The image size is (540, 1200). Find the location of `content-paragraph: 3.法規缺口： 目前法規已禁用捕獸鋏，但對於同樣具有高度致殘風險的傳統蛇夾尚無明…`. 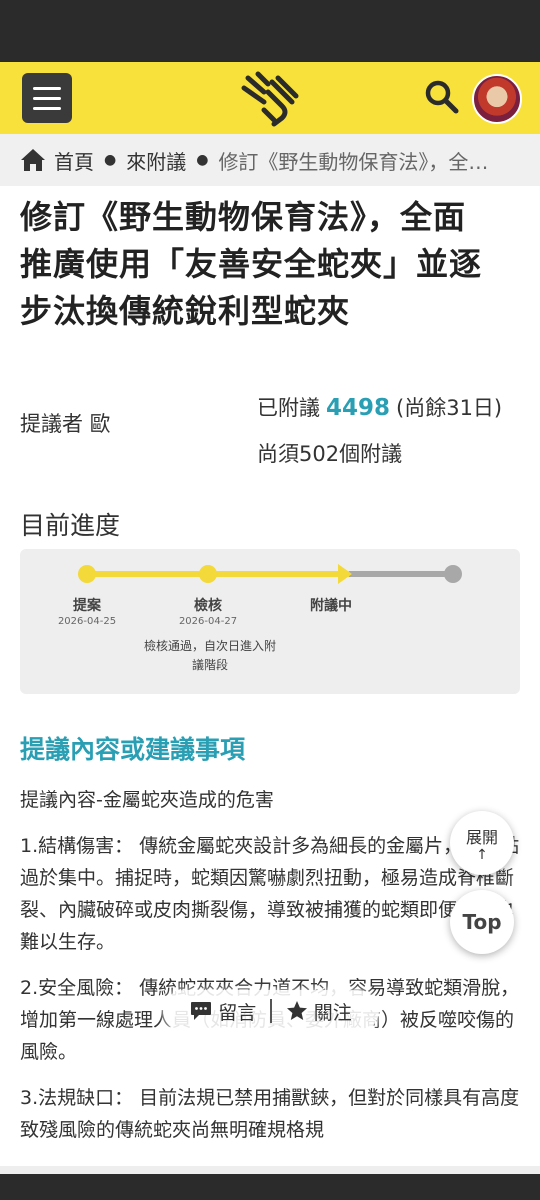

content-paragraph: 3.法規缺口： 目前法規已禁用捕獸鋏，但對於同樣具有高度致殘風險的傳統蛇夾尚無明… is located at coordinates (270, 1114).